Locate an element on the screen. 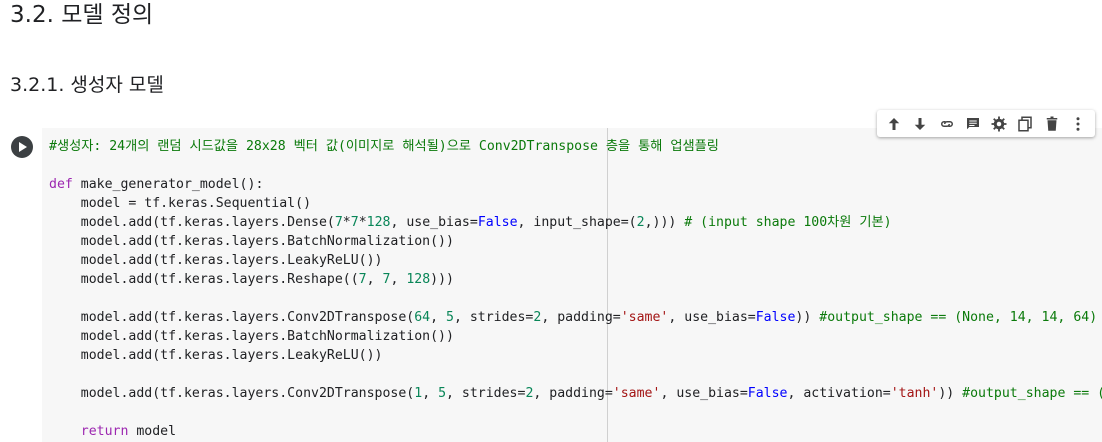  arrow-up-icon is located at coordinates (894, 123).